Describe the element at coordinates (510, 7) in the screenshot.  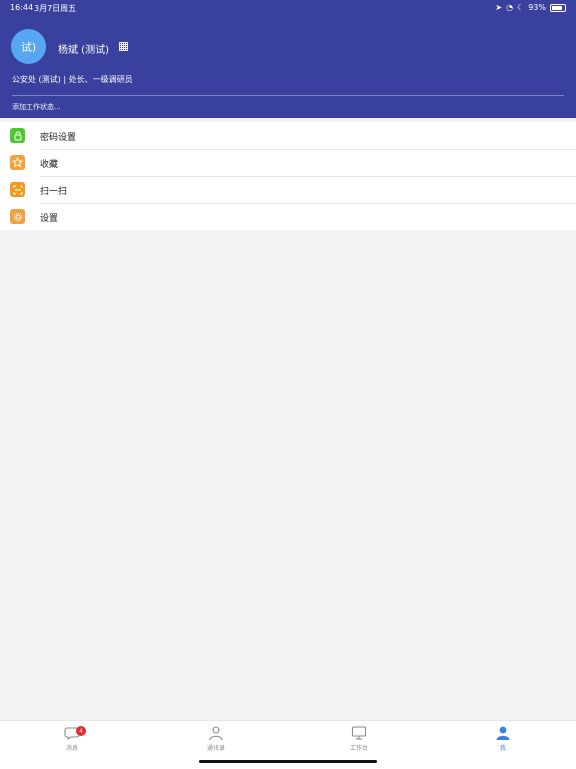
I see `wifi-icon: ◔` at that location.